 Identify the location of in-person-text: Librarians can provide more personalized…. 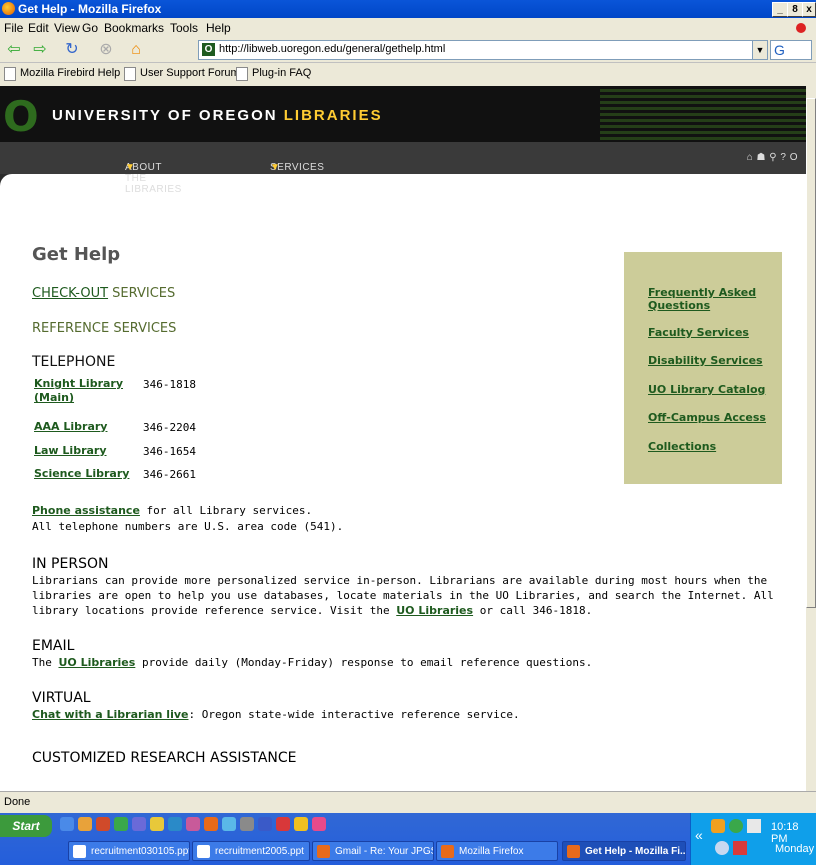
(403, 595).